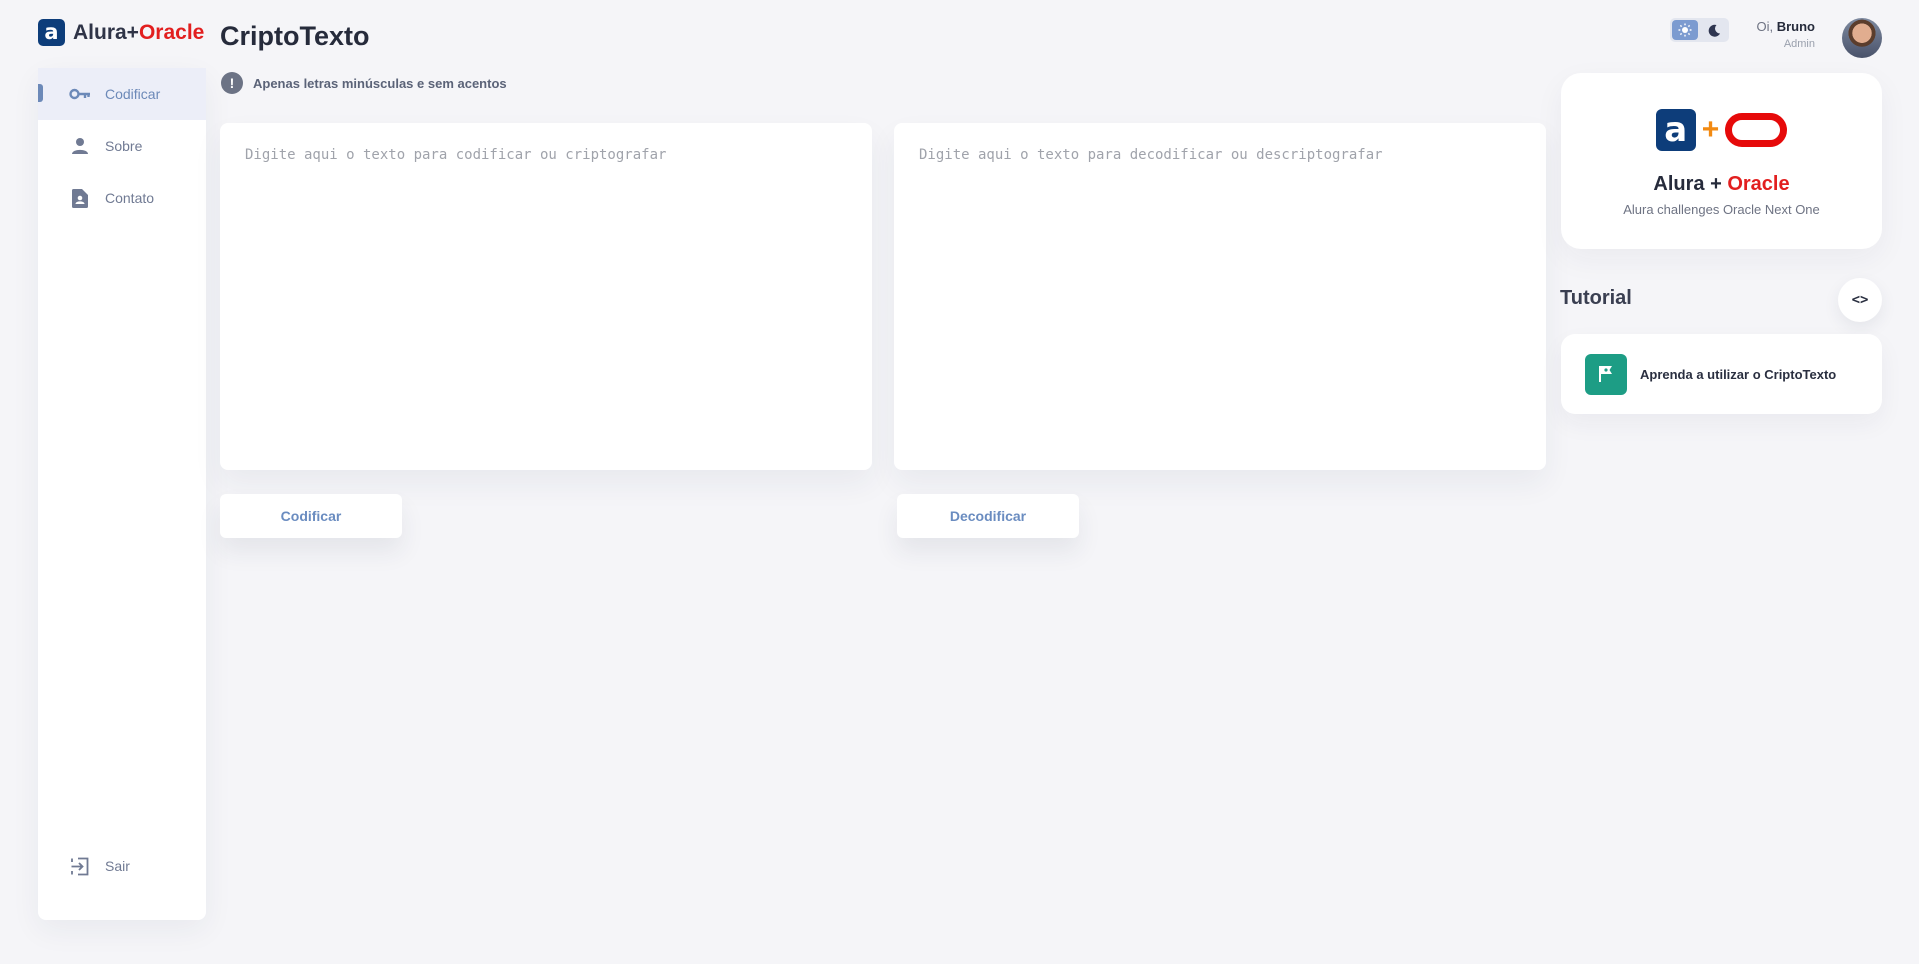 This screenshot has height=964, width=1919. Describe the element at coordinates (80, 198) in the screenshot. I see `contact-card-icon` at that location.